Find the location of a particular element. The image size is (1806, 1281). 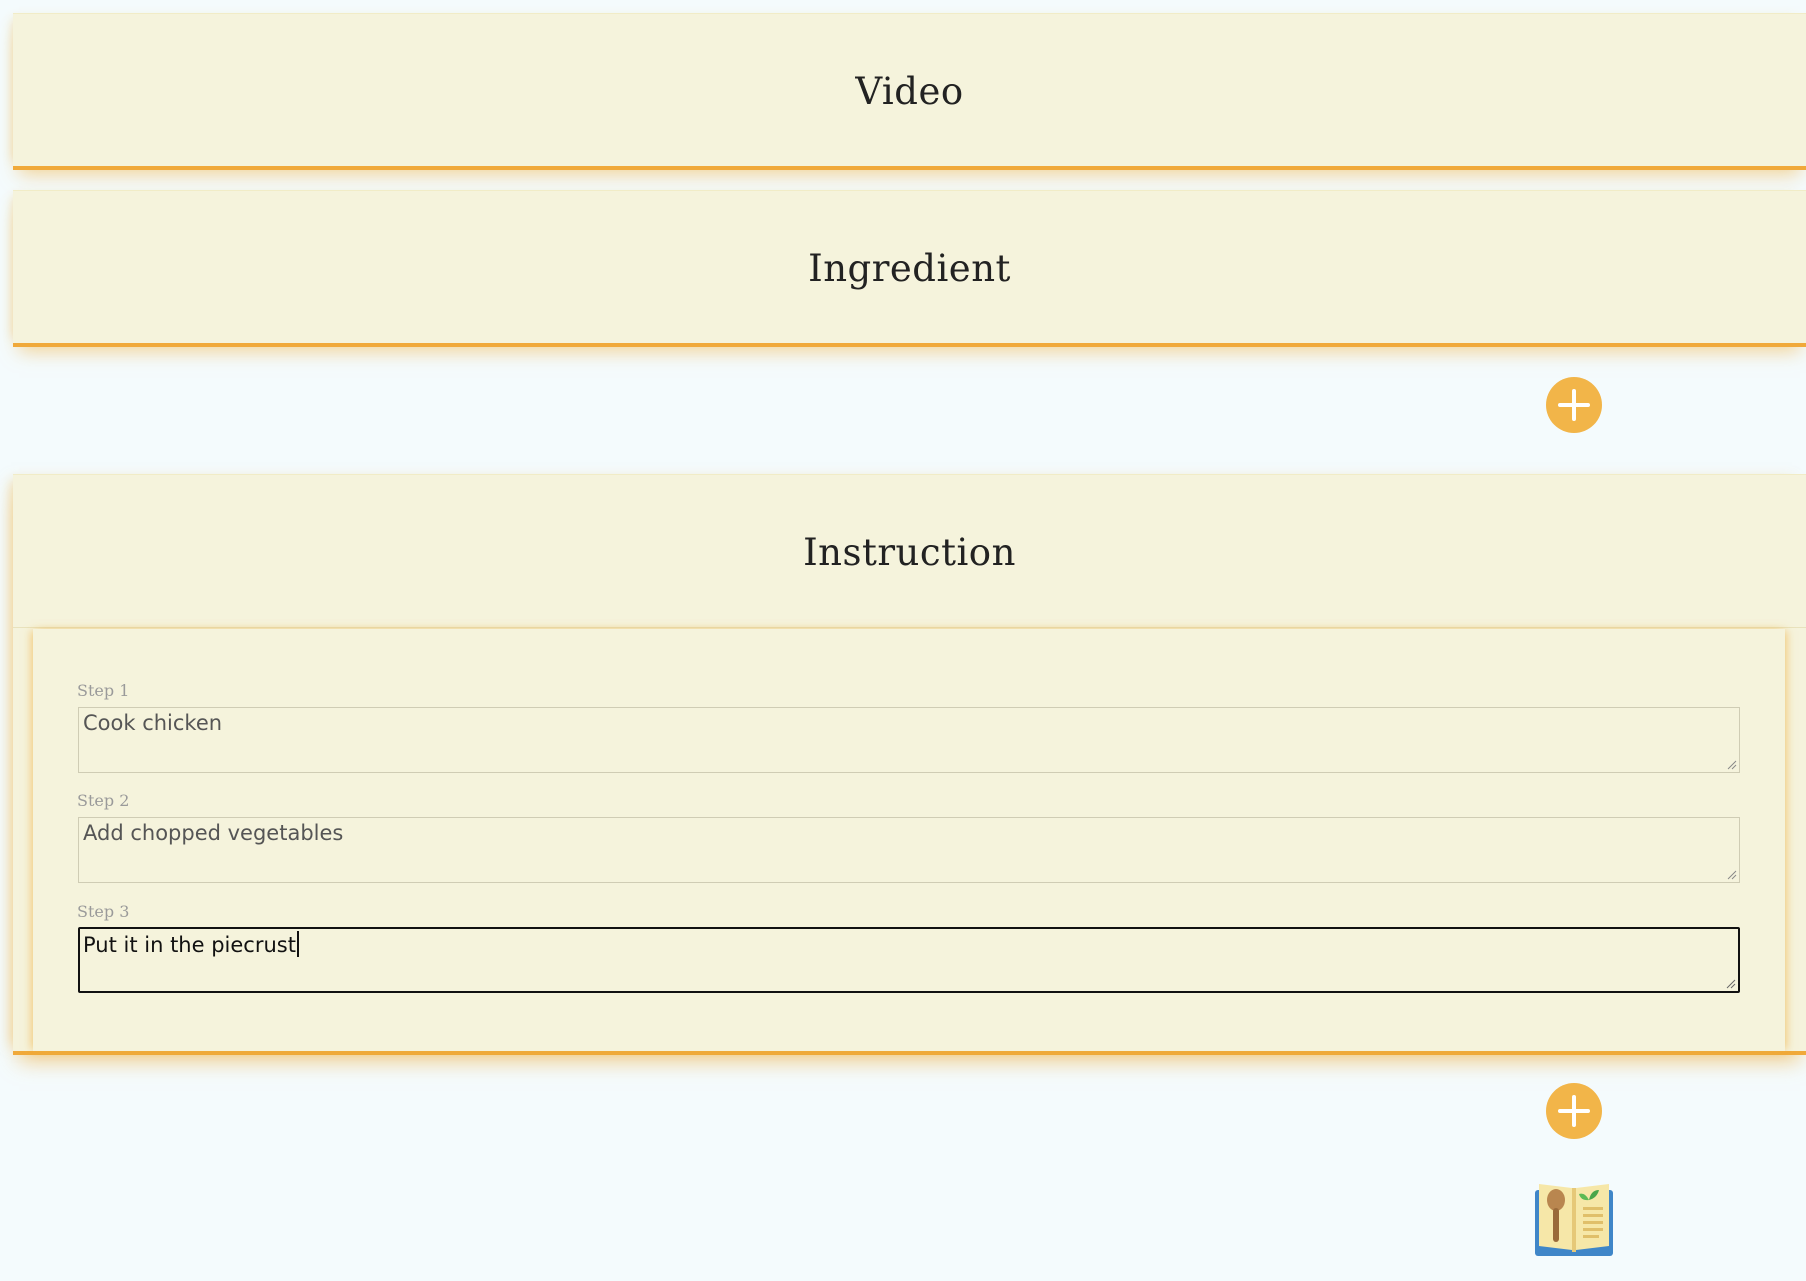

step-1-label: Step 1 is located at coordinates (103, 690).